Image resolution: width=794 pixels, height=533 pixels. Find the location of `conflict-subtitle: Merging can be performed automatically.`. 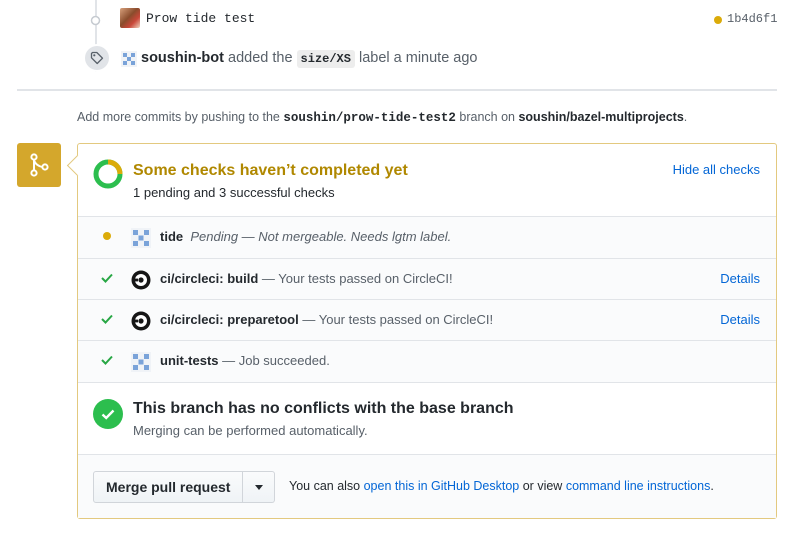

conflict-subtitle: Merging can be performed automatically. is located at coordinates (250, 430).